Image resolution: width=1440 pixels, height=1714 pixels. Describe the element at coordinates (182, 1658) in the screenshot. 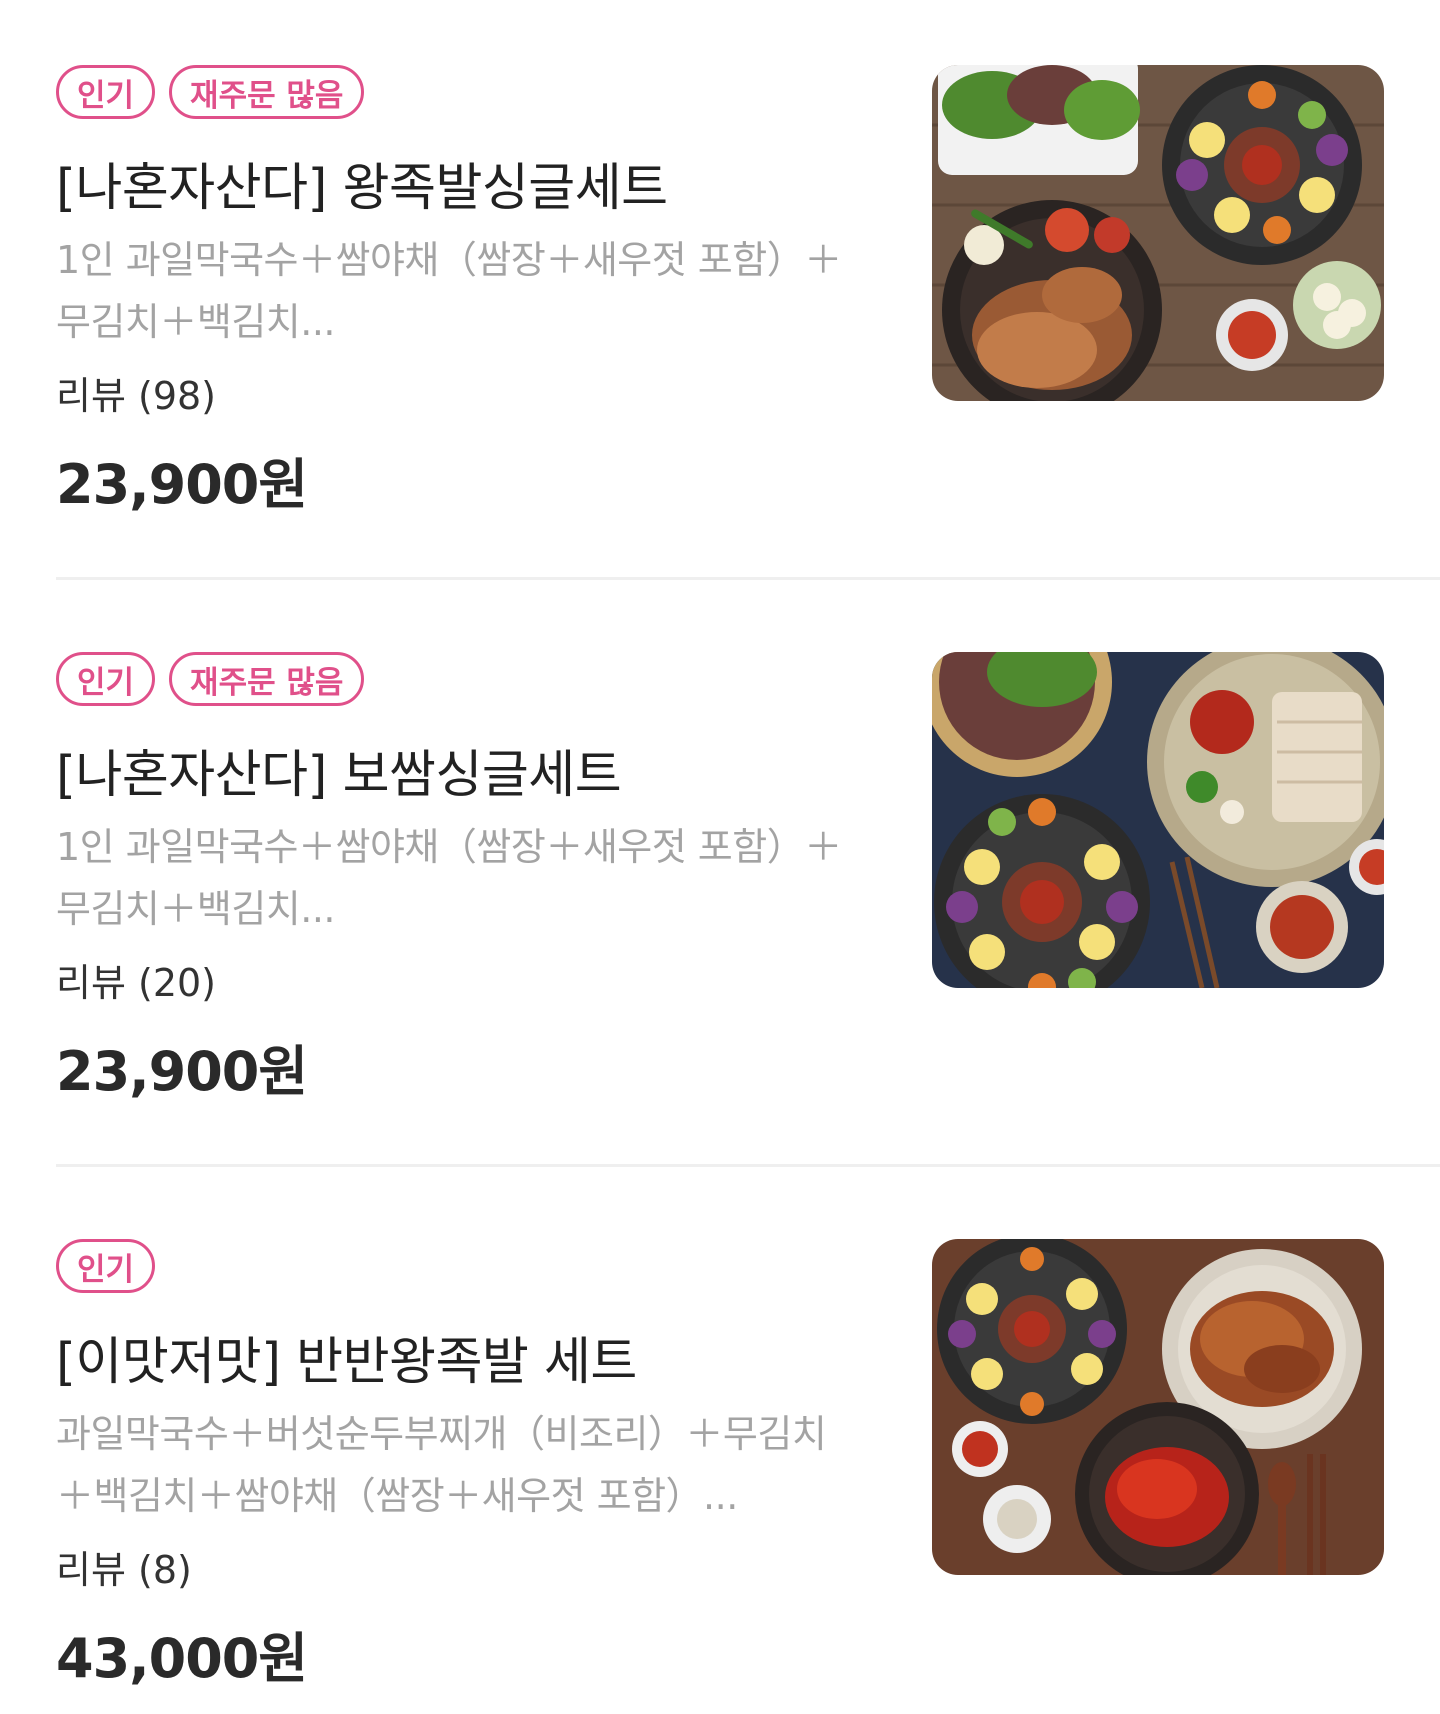

I see `item-price: 43,000원` at that location.